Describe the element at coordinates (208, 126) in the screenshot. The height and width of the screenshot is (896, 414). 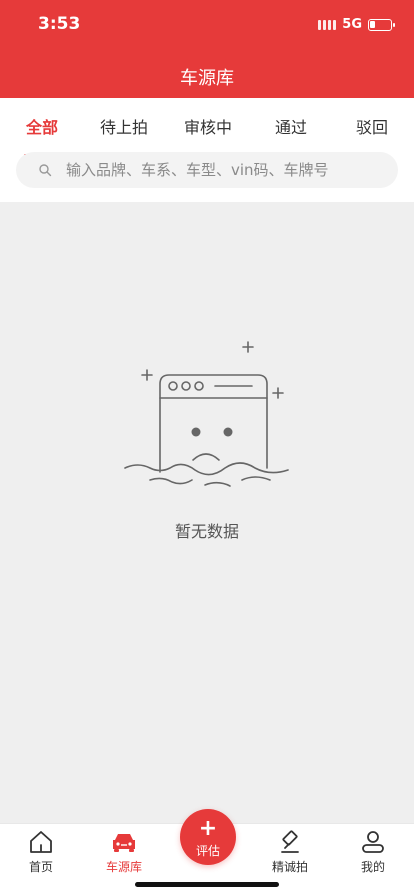
I see `tab-under-review: 审核中` at that location.